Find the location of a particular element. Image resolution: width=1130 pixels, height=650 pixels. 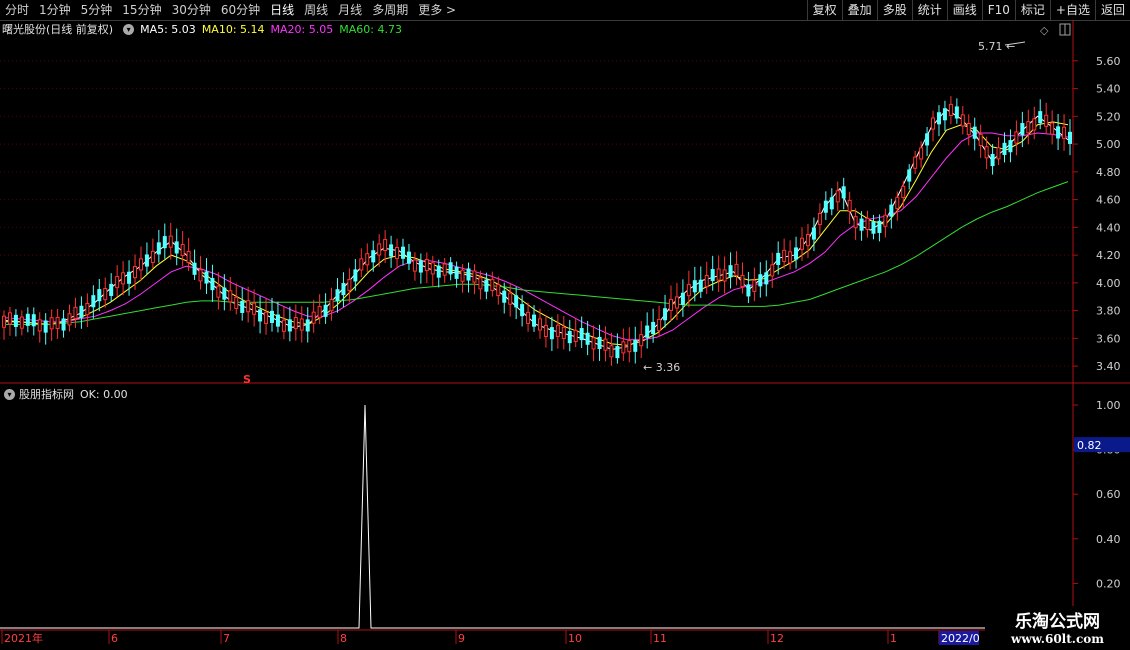

y-tick-label: 4.20 is located at coordinates (1108, 255).